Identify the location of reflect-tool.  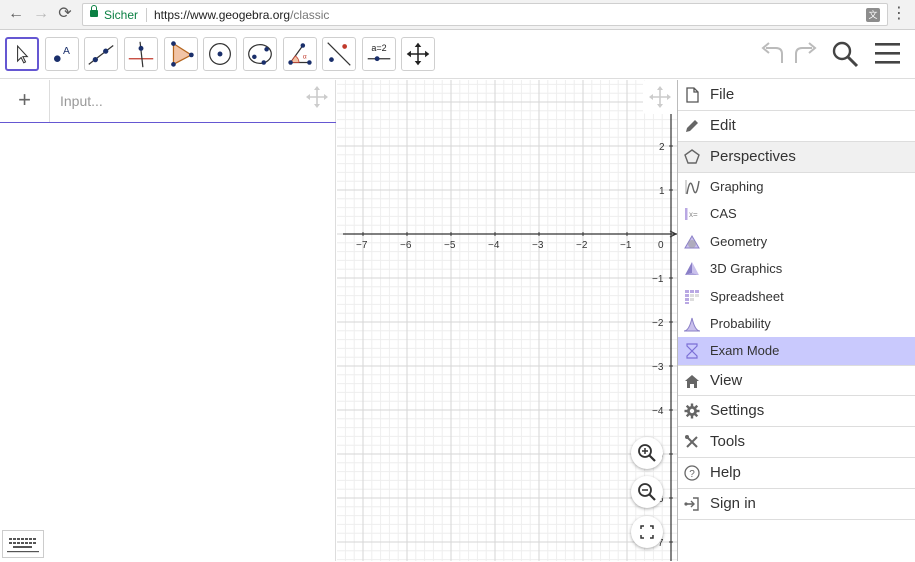
(339, 54).